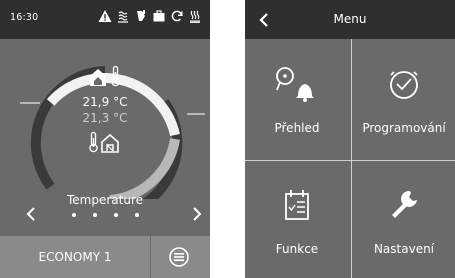 This screenshot has width=455, height=278. Describe the element at coordinates (105, 118) in the screenshot. I see `outdoor-temperature: 21,3 °C` at that location.